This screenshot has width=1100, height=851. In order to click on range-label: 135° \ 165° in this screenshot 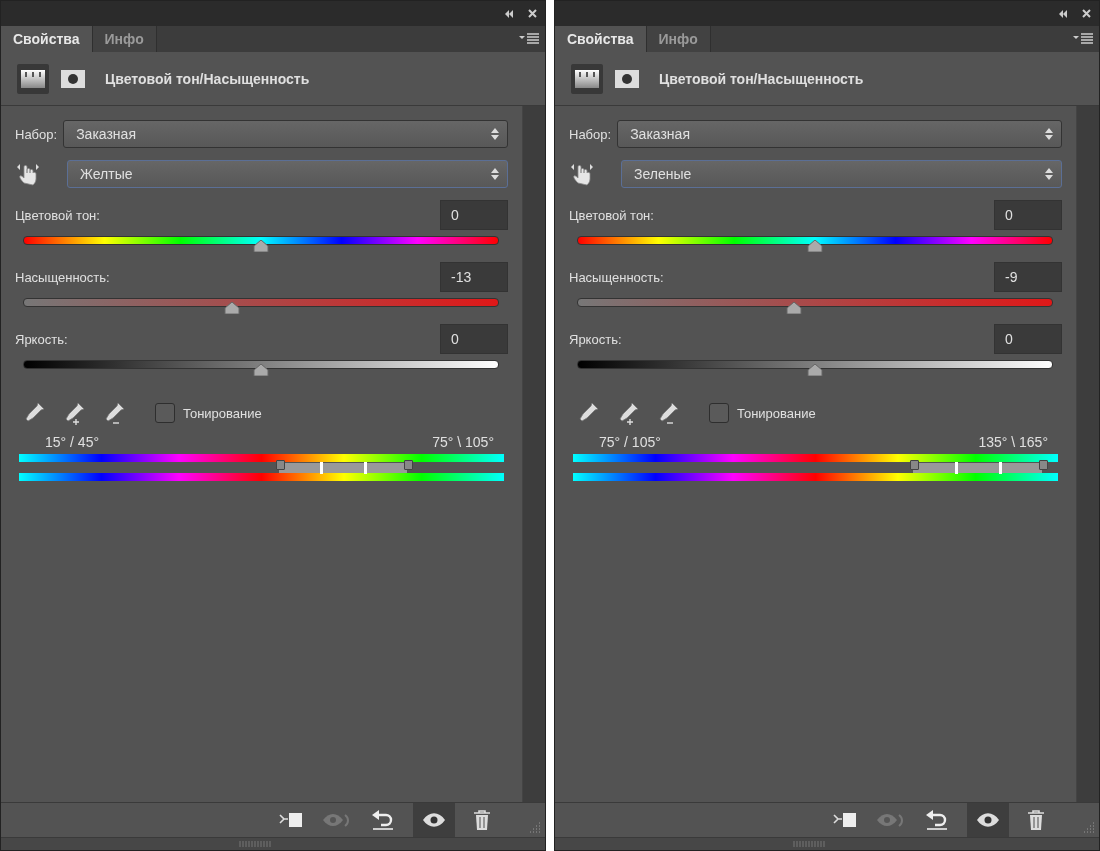, I will do `click(1013, 442)`.